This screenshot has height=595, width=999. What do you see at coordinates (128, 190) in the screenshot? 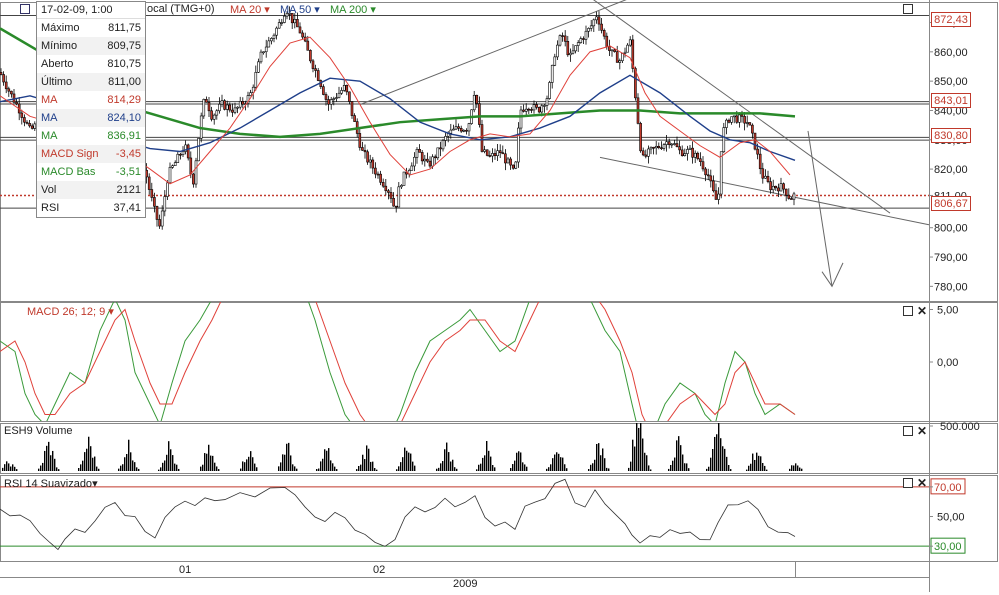
I see `tooltip-value: 2121` at bounding box center [128, 190].